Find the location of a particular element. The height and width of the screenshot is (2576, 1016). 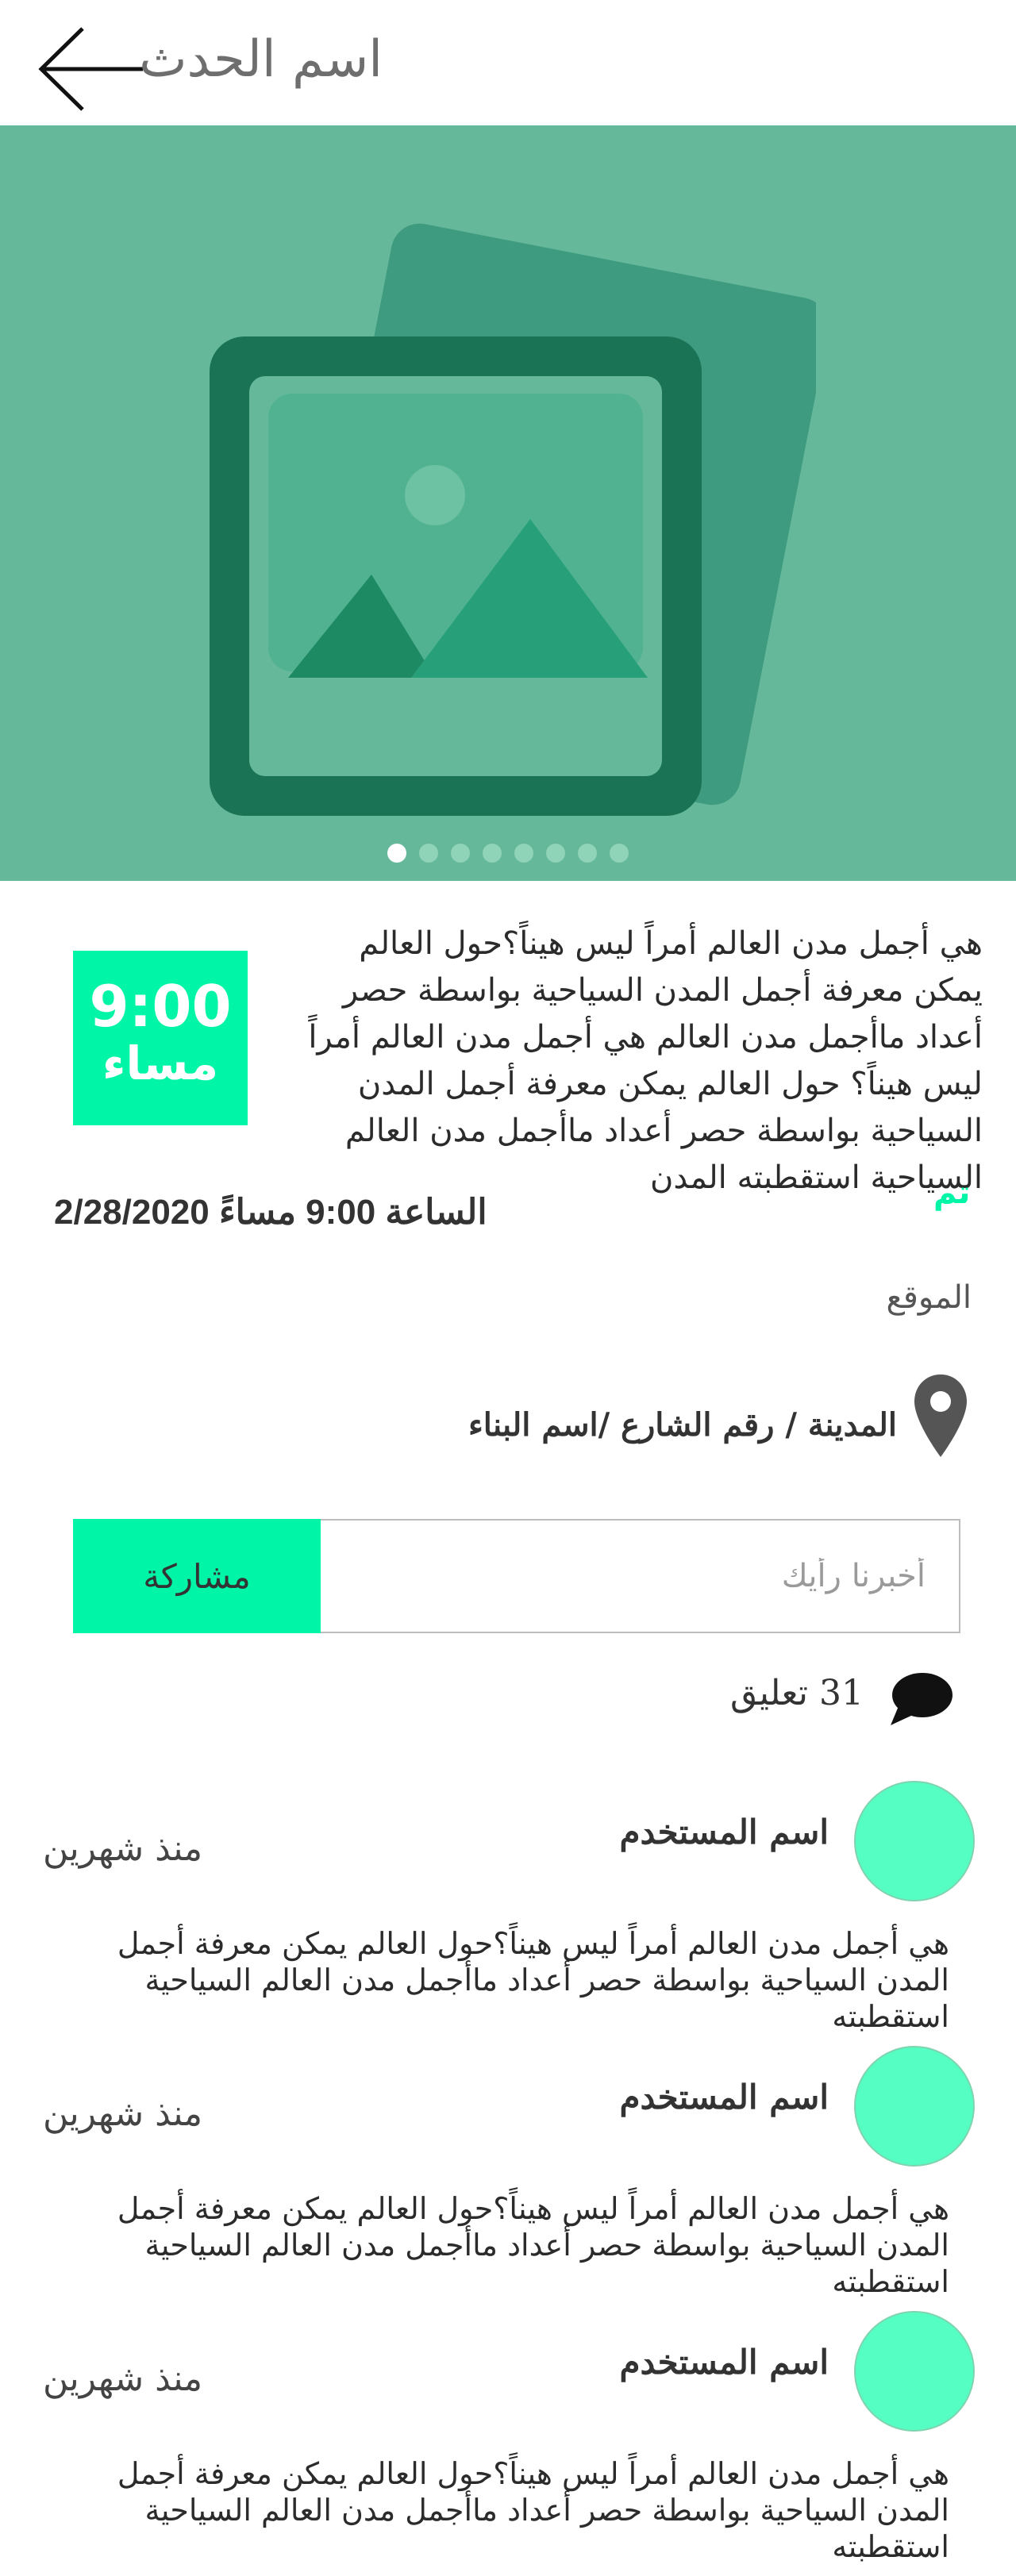

event-datetime: الساعة 9:00 مساءً 2/28/2020 is located at coordinates (270, 1212).